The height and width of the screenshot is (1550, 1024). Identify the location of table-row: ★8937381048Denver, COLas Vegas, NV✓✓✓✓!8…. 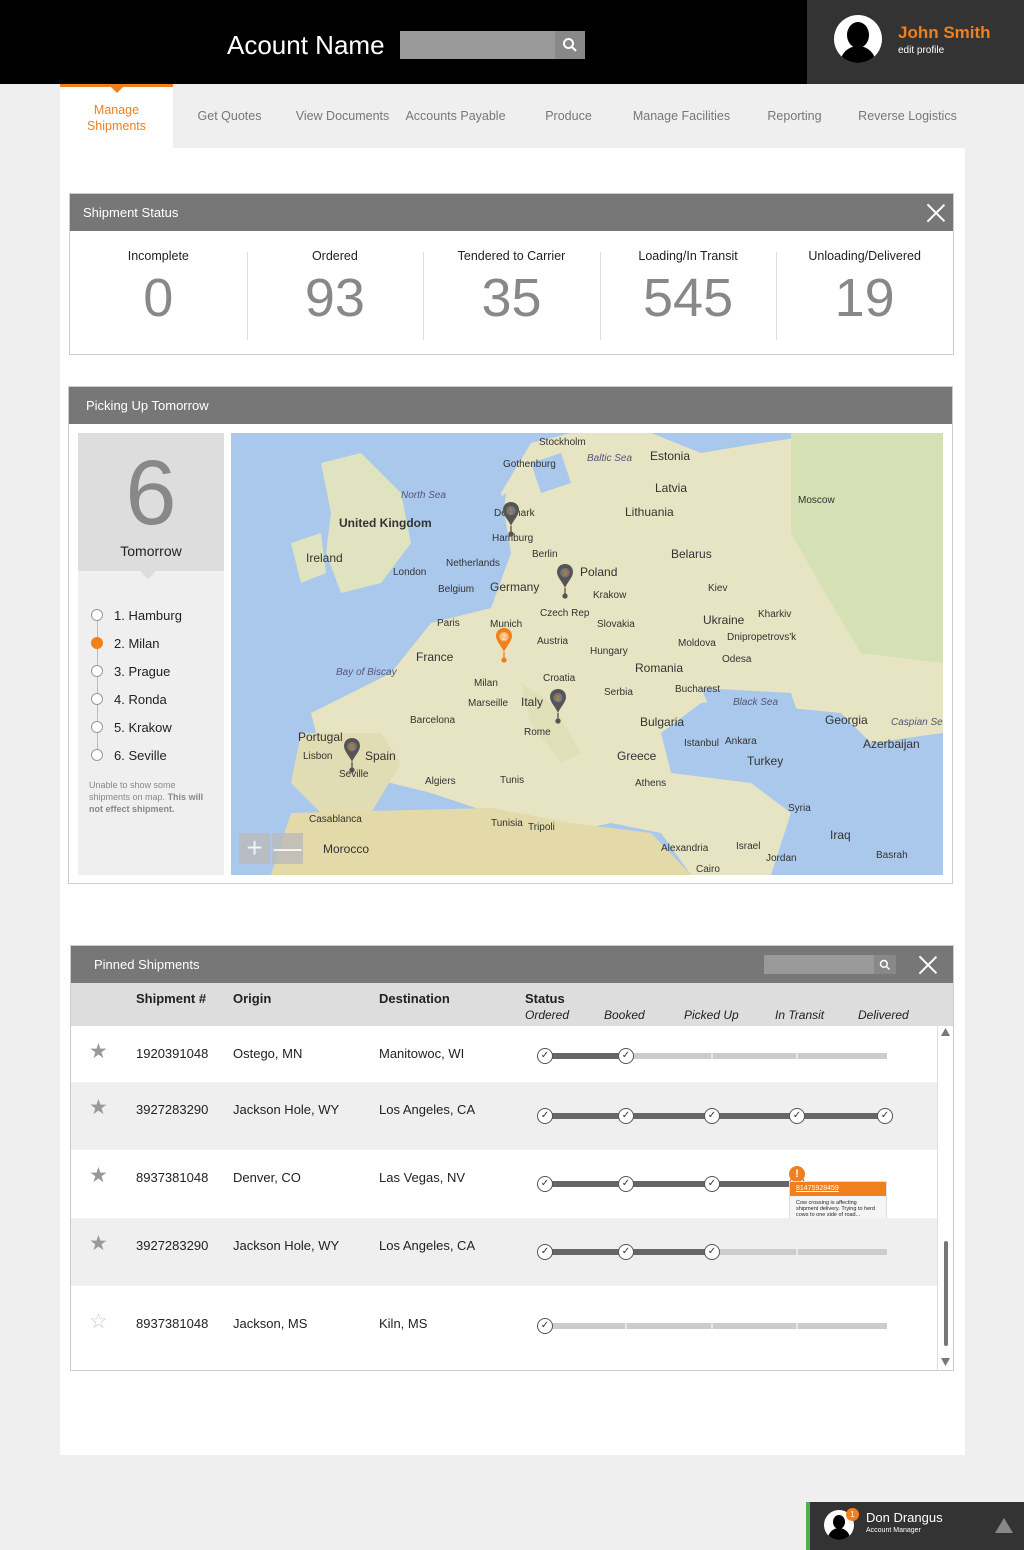
(504, 1189).